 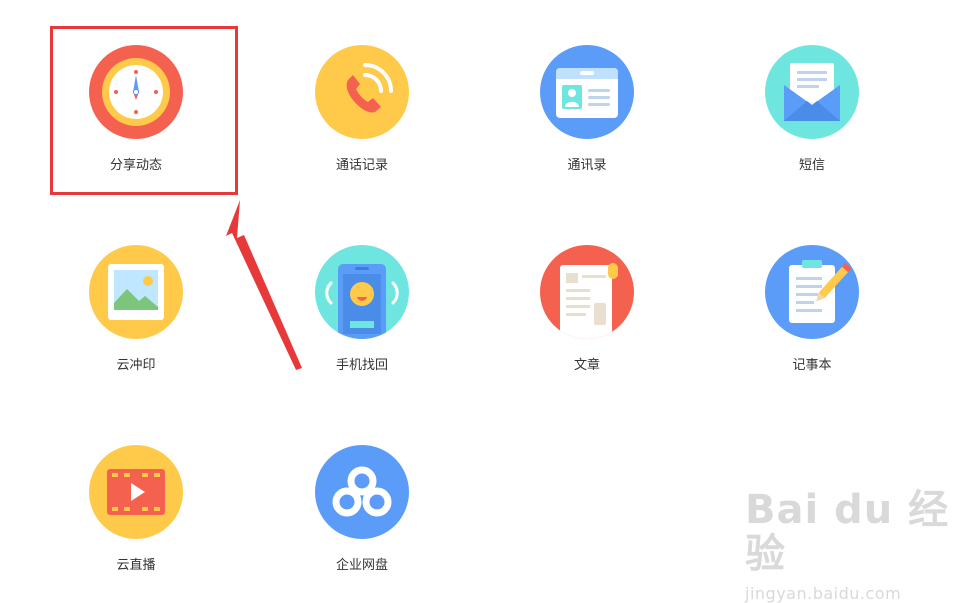 I want to click on app-find-phone: 手机找回, so click(x=362, y=310).